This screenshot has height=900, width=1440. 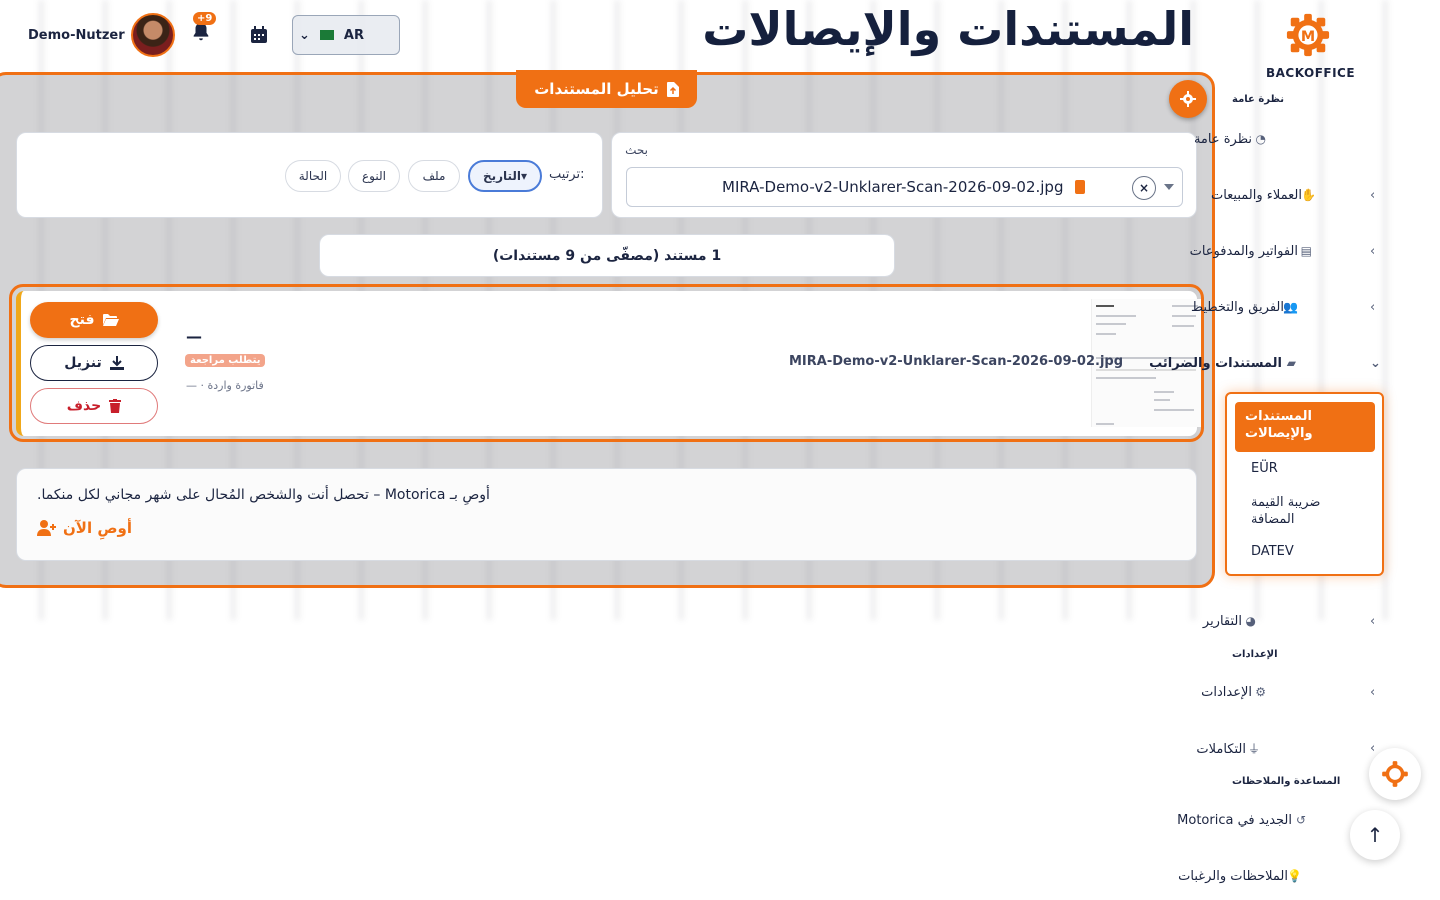 What do you see at coordinates (313, 176) in the screenshot?
I see `sort-chip-status: الحالة` at bounding box center [313, 176].